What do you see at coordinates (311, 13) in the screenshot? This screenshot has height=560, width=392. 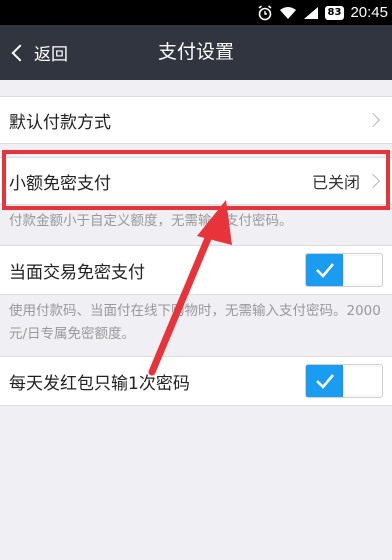 I see `signal-icon` at bounding box center [311, 13].